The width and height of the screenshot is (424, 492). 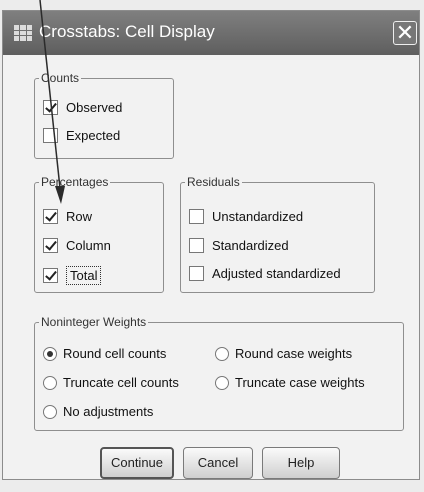 I want to click on cancel-button: Cancel, so click(x=218, y=463).